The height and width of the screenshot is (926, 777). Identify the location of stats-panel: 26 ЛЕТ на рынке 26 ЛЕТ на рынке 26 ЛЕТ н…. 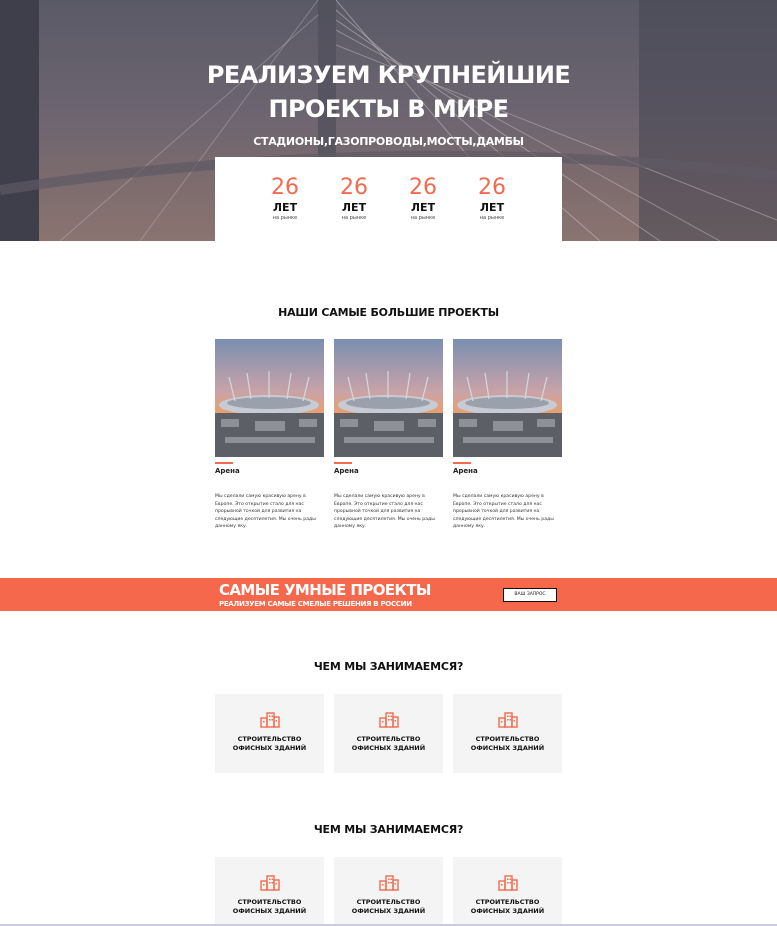
(388, 199).